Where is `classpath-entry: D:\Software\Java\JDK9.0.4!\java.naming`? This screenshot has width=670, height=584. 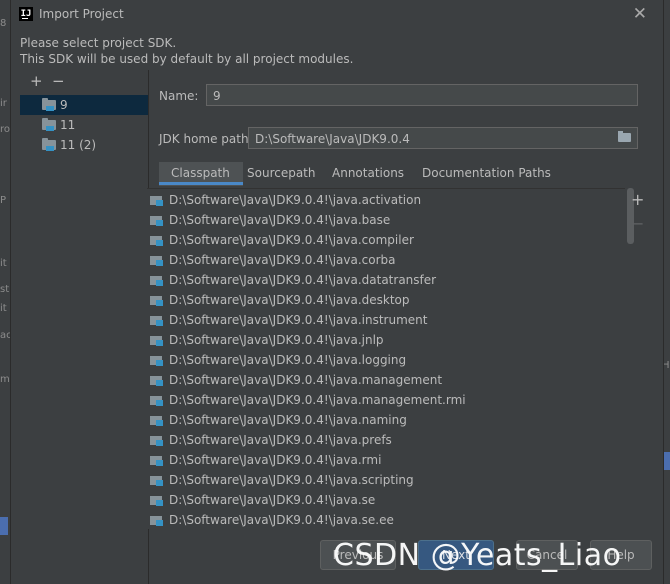 classpath-entry: D:\Software\Java\JDK9.0.4!\java.naming is located at coordinates (288, 420).